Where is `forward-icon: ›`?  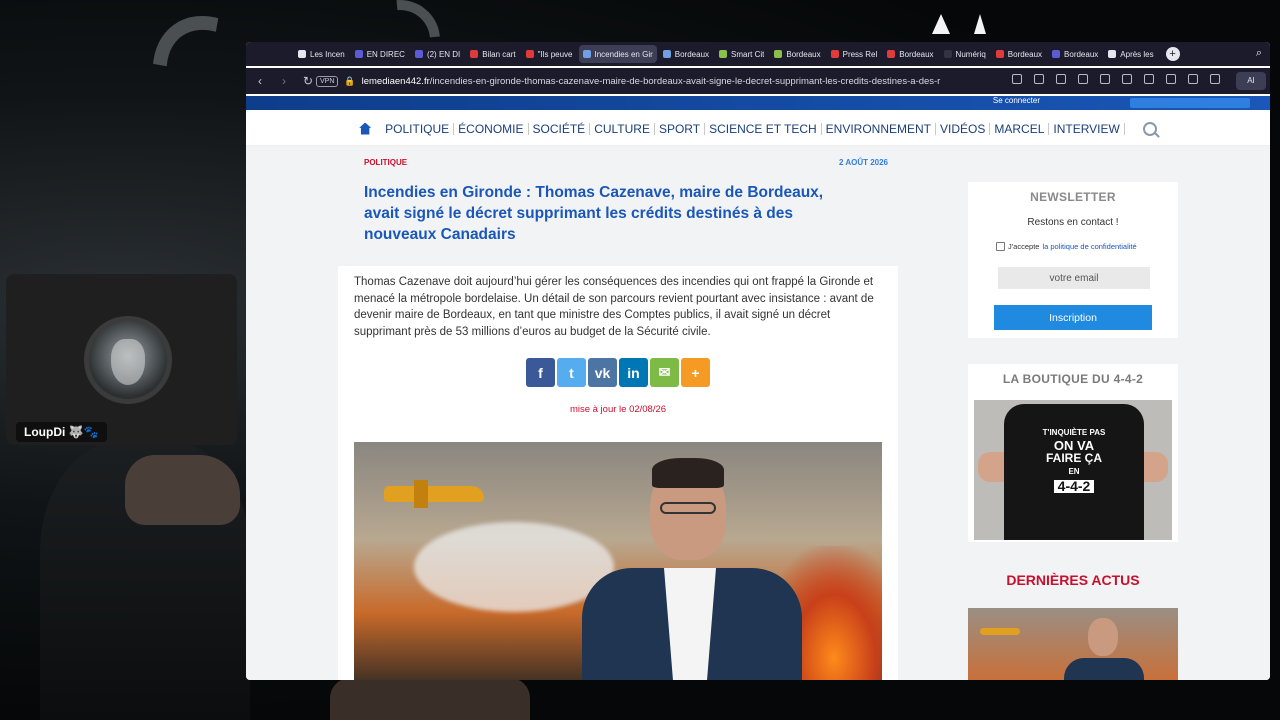 forward-icon: › is located at coordinates (284, 81).